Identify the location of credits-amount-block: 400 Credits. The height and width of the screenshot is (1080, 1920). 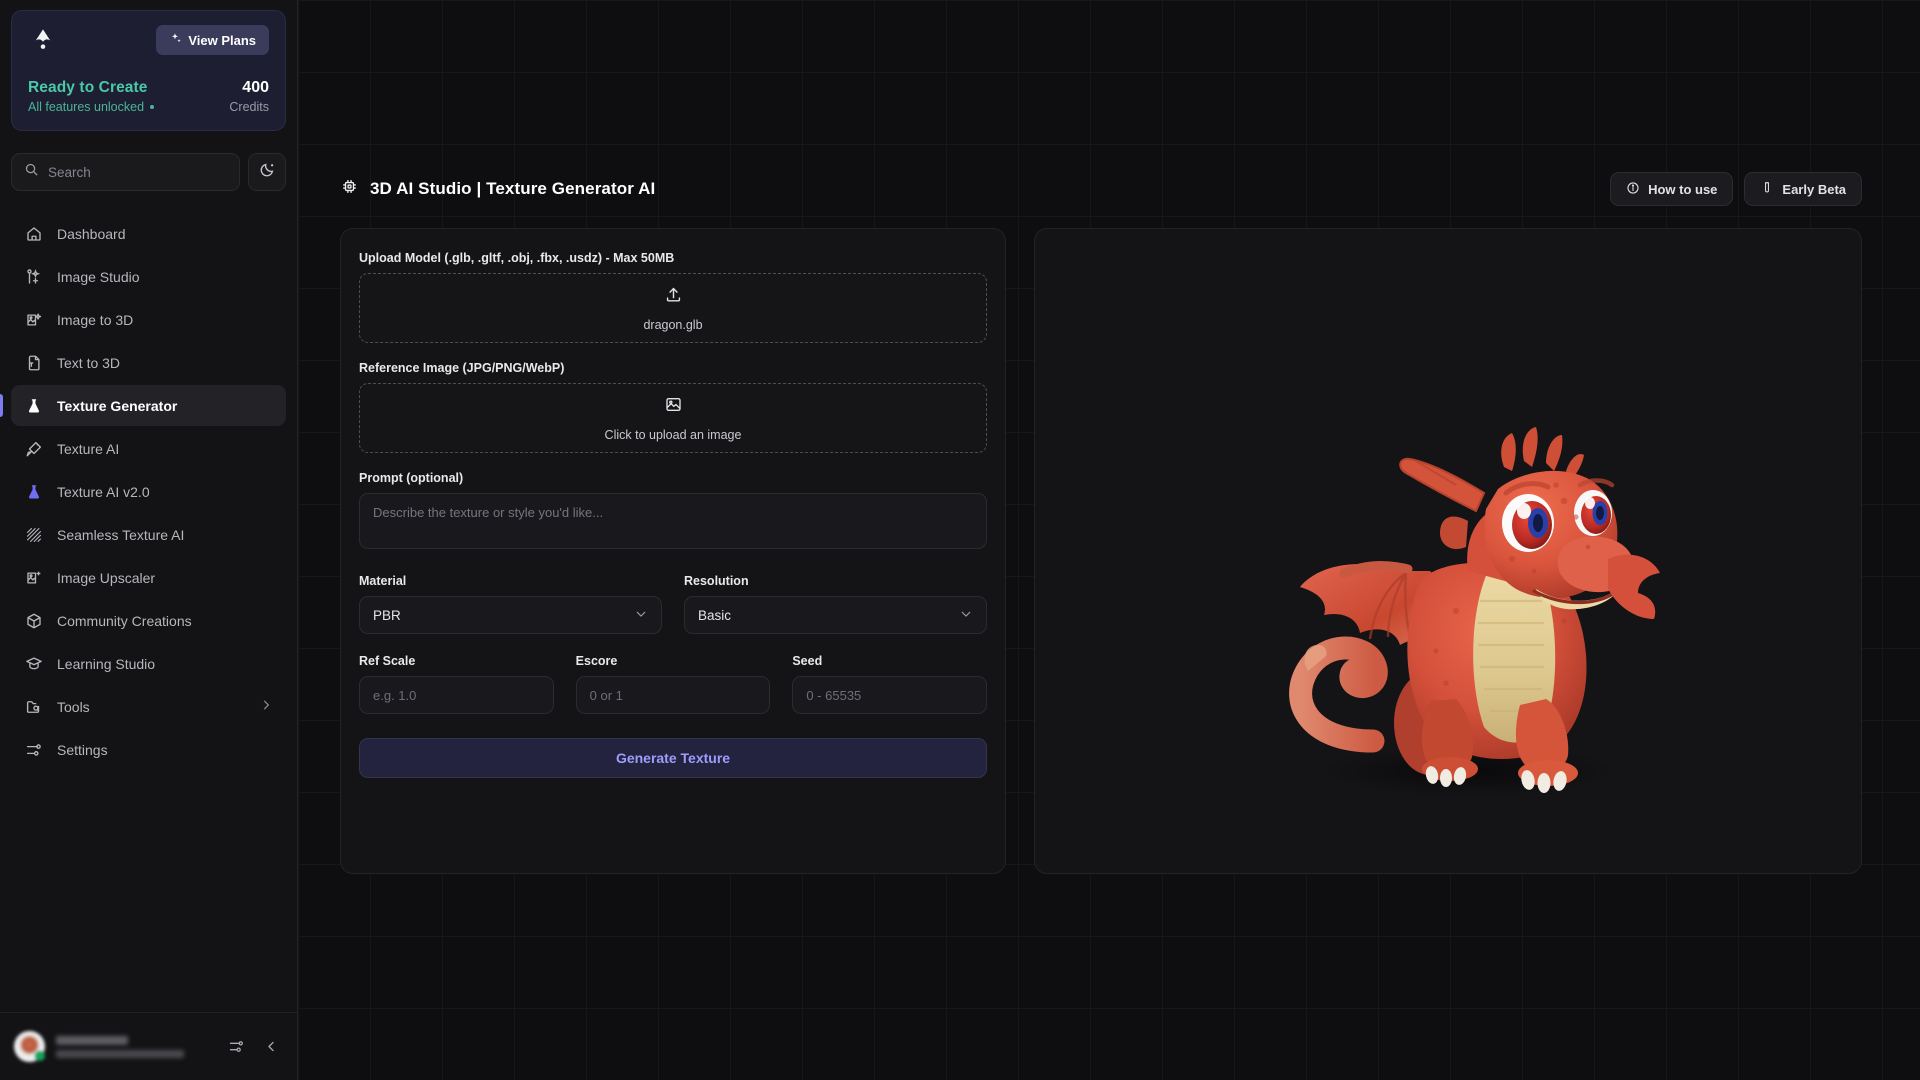
(249, 96).